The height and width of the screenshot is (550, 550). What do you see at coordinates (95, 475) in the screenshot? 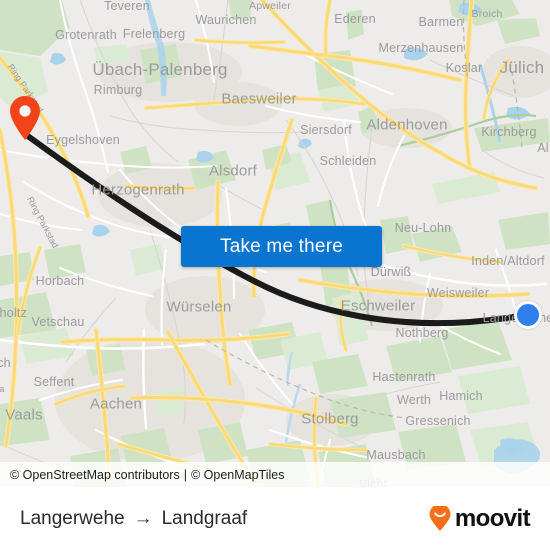
I see `attribution-osm: © OpenStreetMap contributors` at bounding box center [95, 475].